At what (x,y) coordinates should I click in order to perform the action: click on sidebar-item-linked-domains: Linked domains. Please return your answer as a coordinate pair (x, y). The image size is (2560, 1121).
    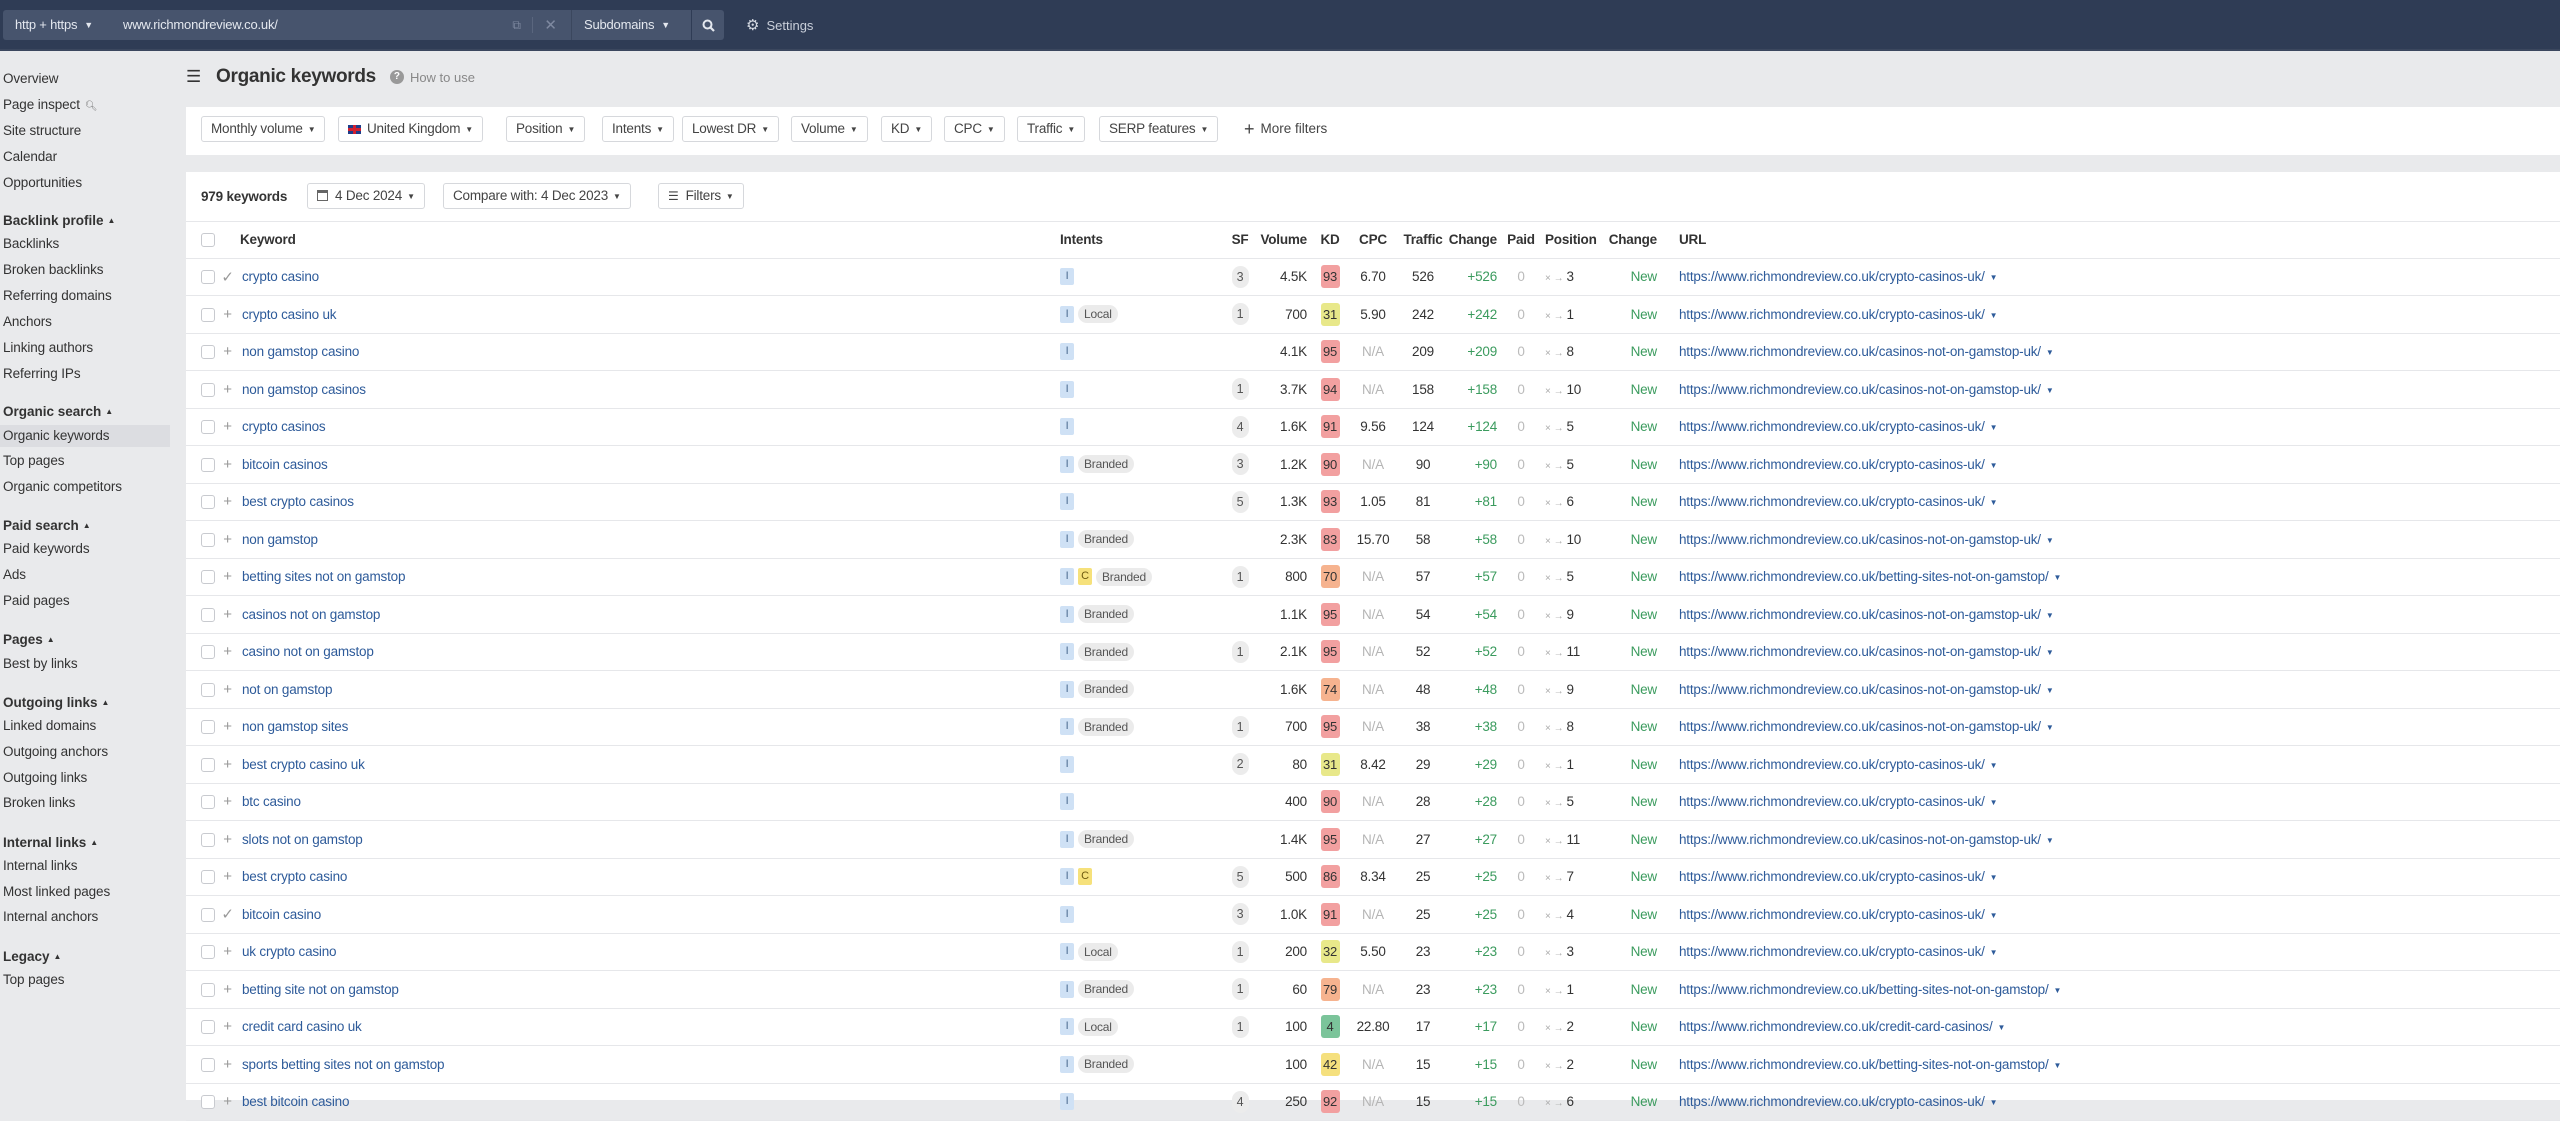
    Looking at the image, I should click on (85, 726).